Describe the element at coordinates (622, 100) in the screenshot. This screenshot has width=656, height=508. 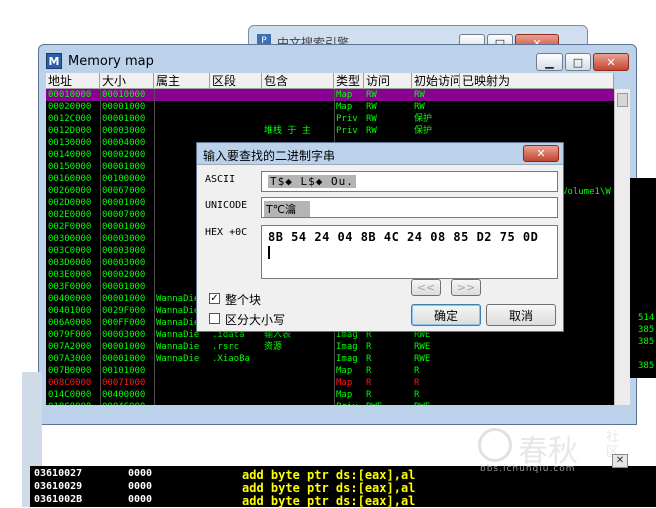
I see `scroll-thumb` at that location.